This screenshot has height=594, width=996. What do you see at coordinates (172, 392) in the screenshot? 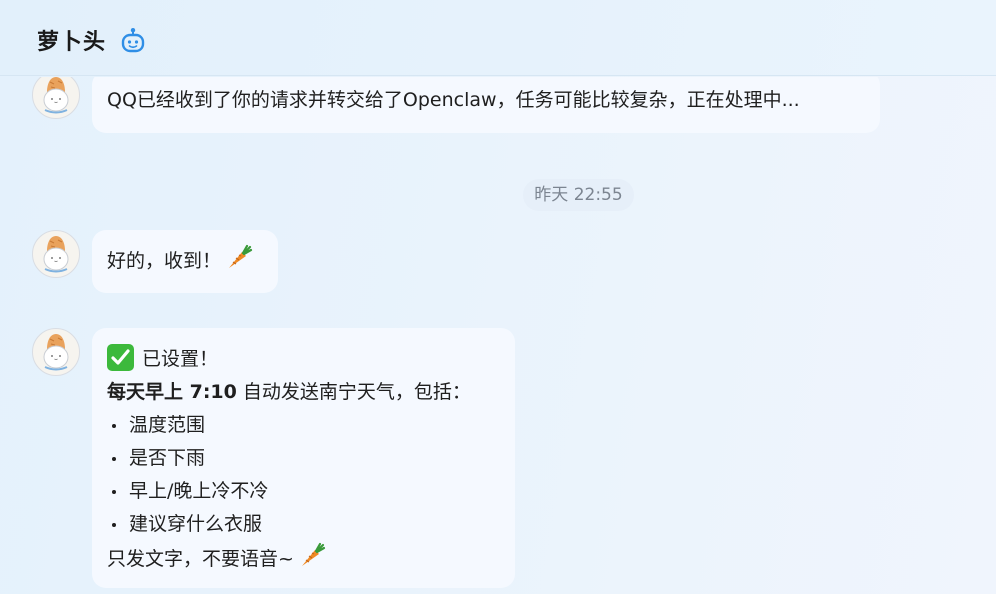
I see `schedule-time: 每天早上 7:10` at bounding box center [172, 392].